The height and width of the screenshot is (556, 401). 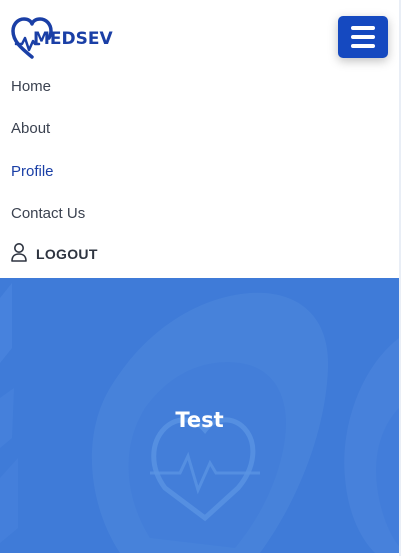 I want to click on brand-logo: MEDSEV, so click(x=62, y=39).